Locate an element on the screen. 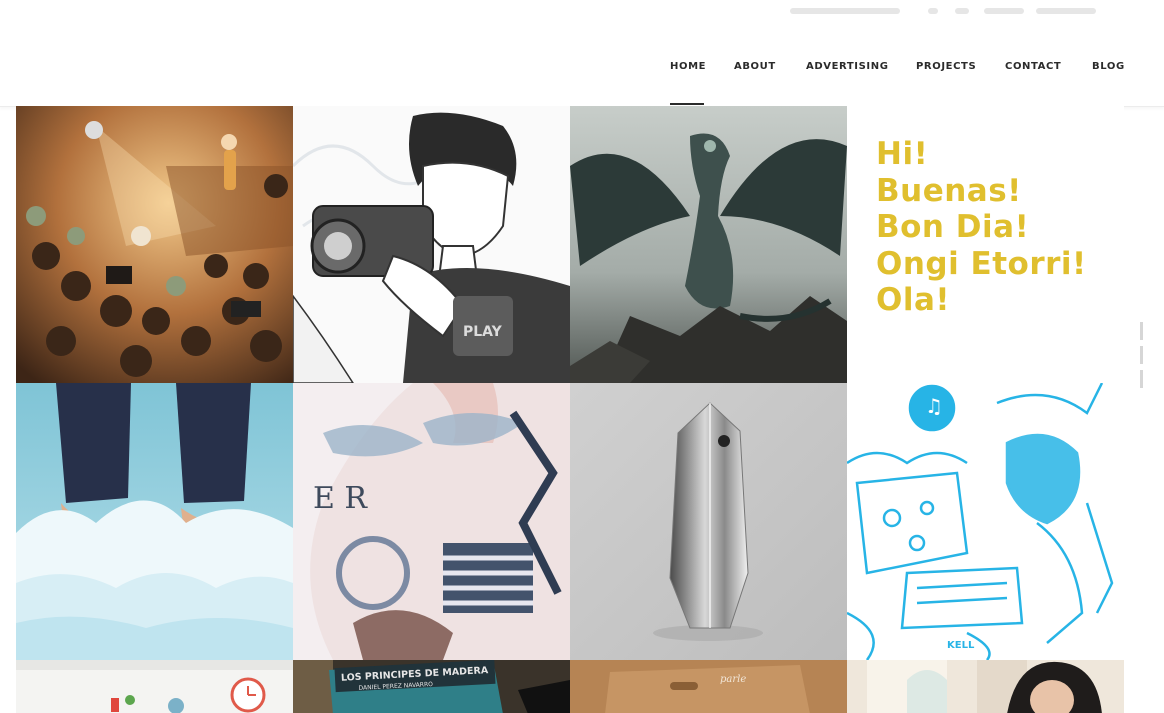 Image resolution: width=1164 pixels, height=713 pixels. greeting-line-4: Ongi Etorri! is located at coordinates (981, 263).